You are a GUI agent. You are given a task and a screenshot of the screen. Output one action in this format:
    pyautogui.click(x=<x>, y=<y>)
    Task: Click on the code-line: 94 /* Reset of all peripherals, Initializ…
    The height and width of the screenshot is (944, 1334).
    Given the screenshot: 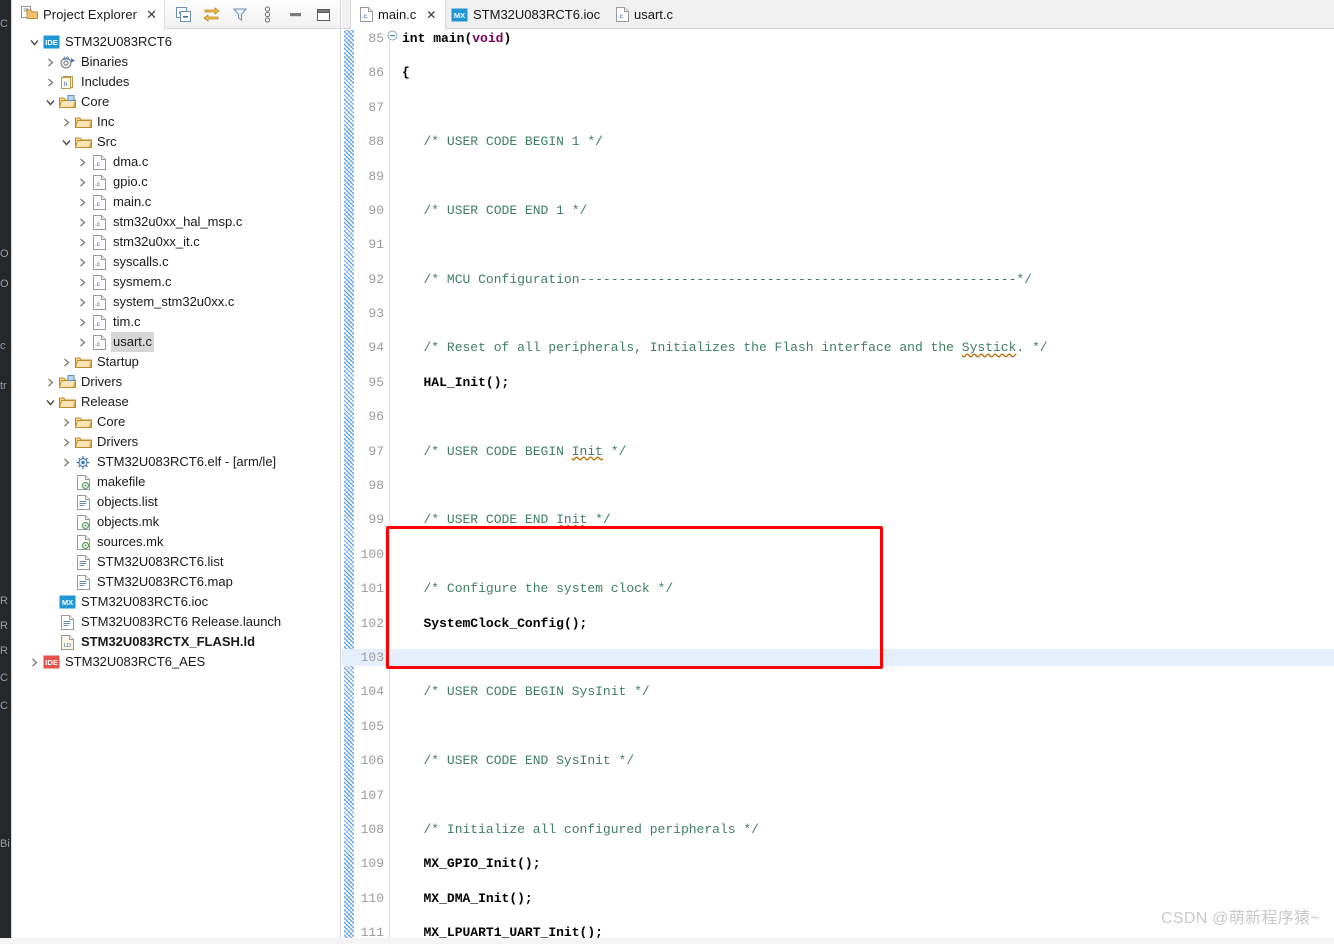 What is the action you would take?
    pyautogui.click(x=838, y=347)
    